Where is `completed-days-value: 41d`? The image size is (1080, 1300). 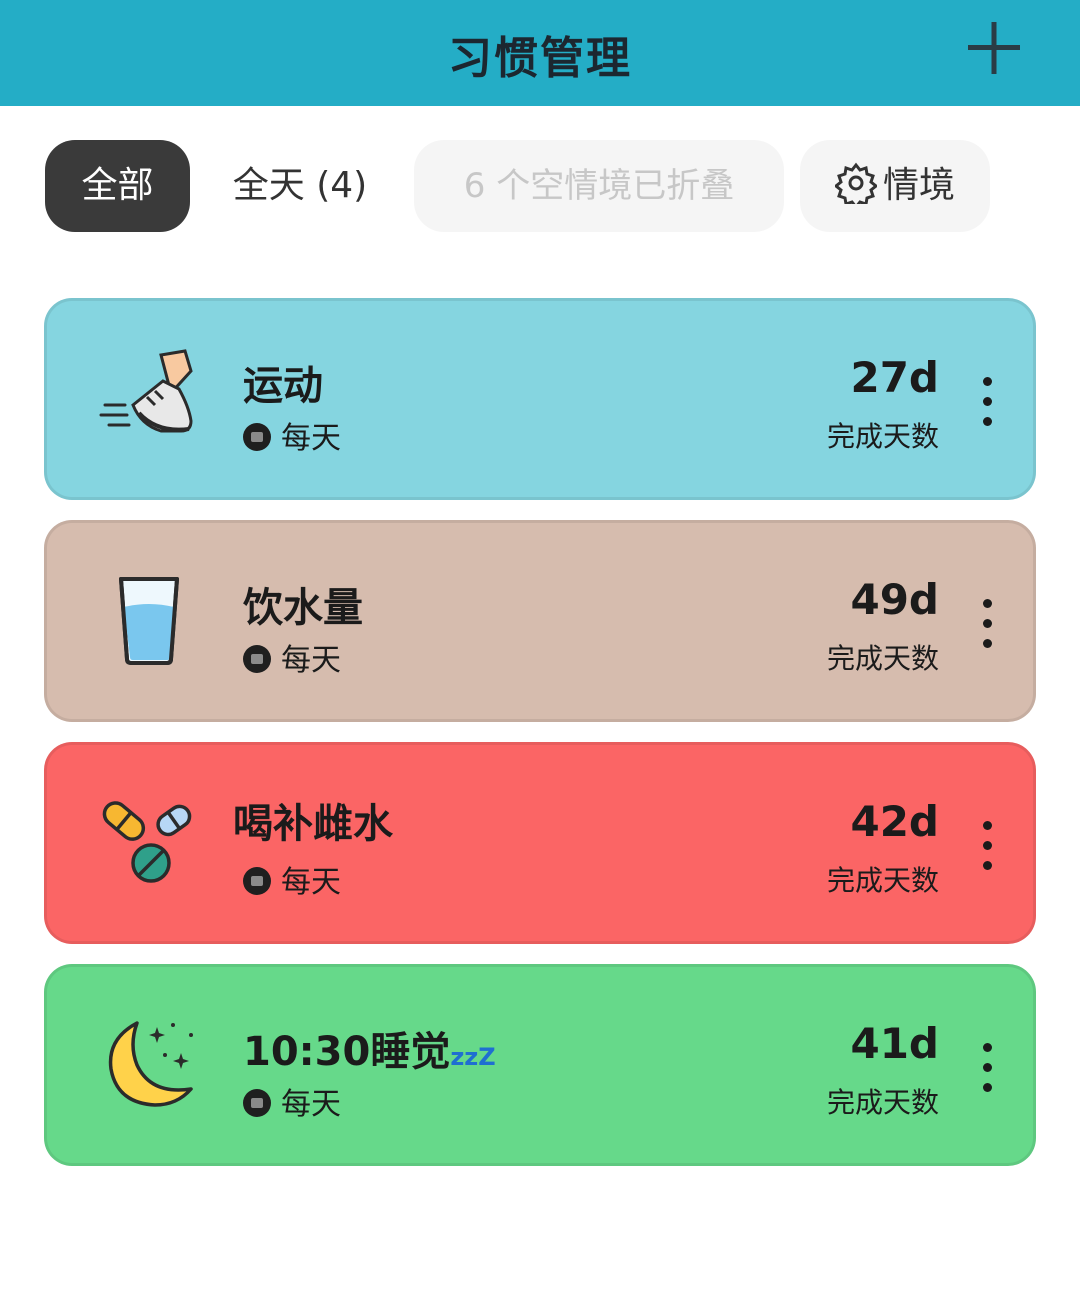 completed-days-value: 41d is located at coordinates (894, 1043).